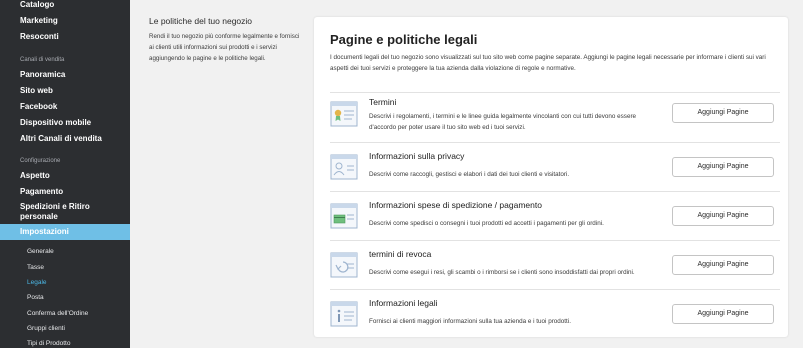  Describe the element at coordinates (201, 21) in the screenshot. I see `section-title: Le politiche del tuo negozio` at that location.